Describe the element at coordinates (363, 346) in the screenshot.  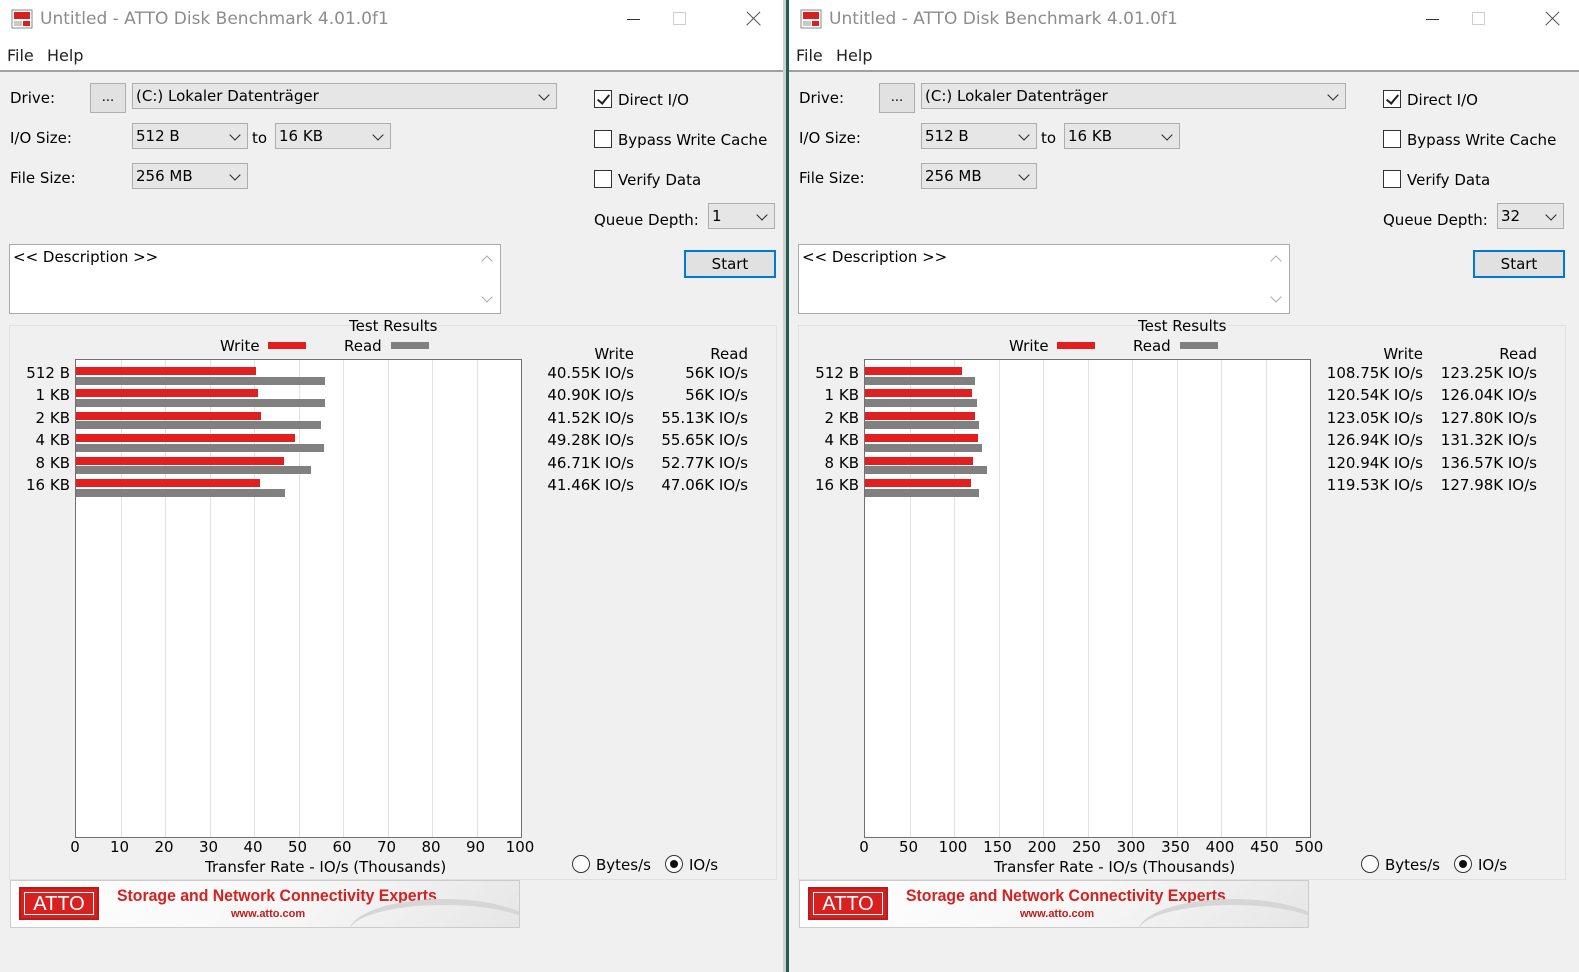
I see `legend-read-label: Read` at that location.